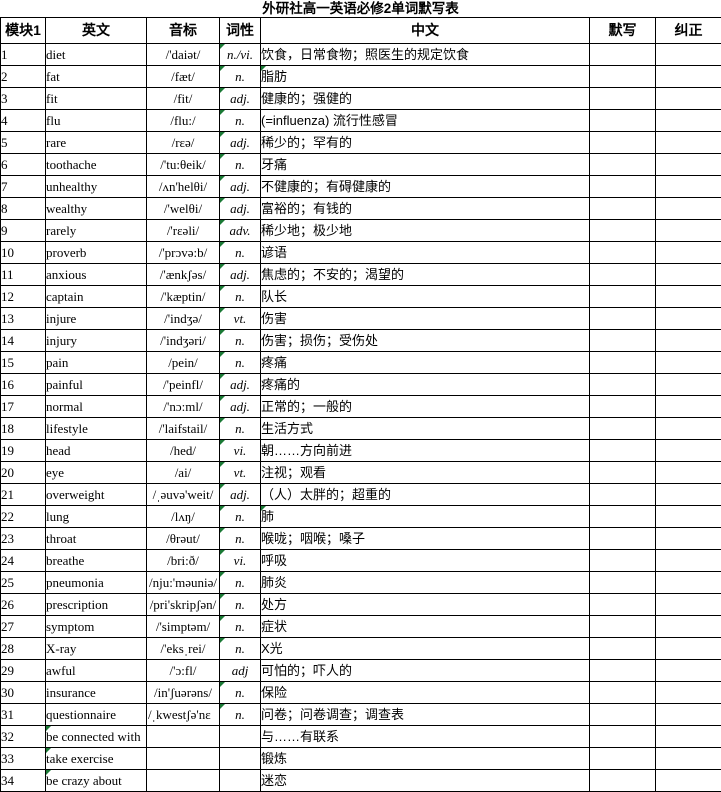 Image resolution: width=721 pixels, height=792 pixels. Describe the element at coordinates (23, 428) in the screenshot. I see `cell-index: 18` at that location.